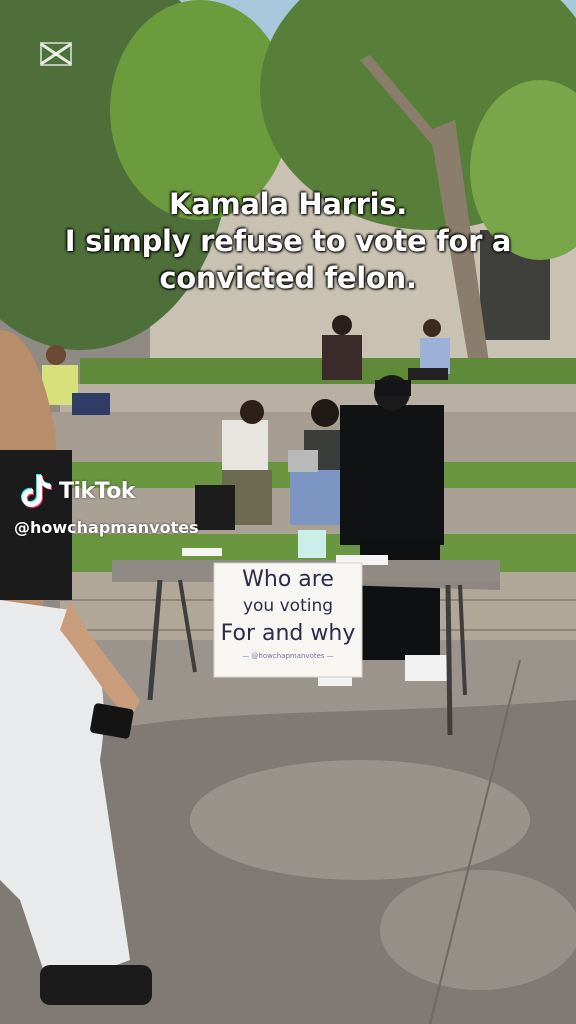  What do you see at coordinates (288, 278) in the screenshot?
I see `caption-line-3: convicted felon.` at bounding box center [288, 278].